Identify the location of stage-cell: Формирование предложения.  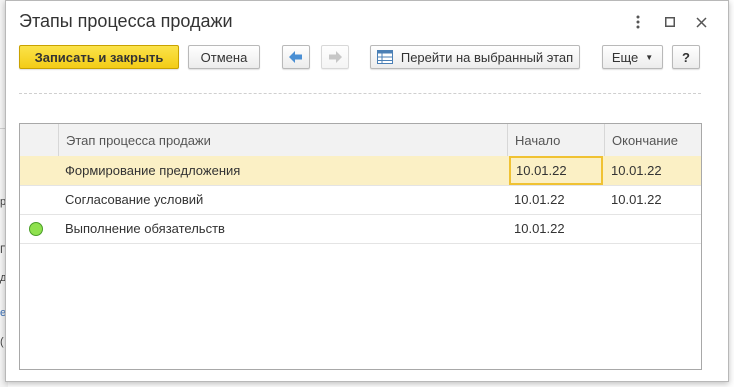
(282, 170).